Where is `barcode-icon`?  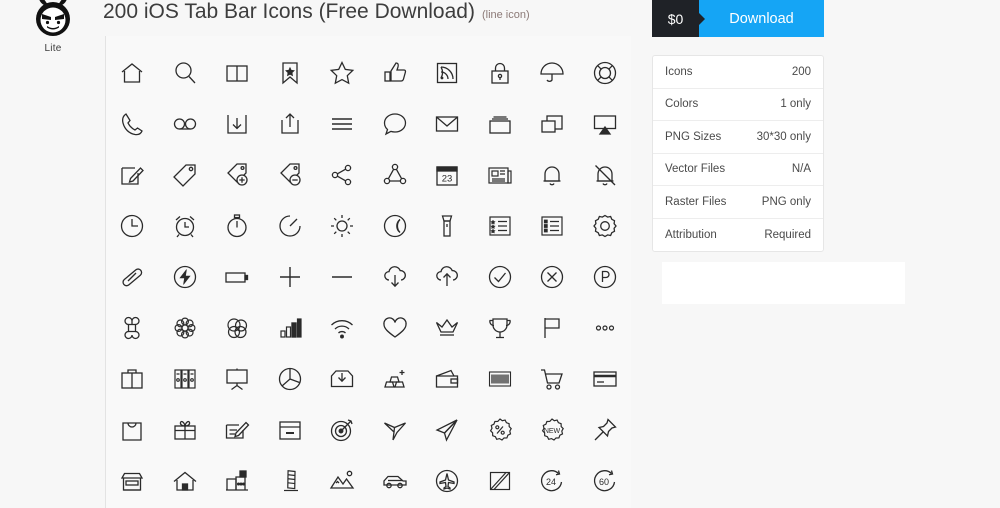 barcode-icon is located at coordinates (499, 378).